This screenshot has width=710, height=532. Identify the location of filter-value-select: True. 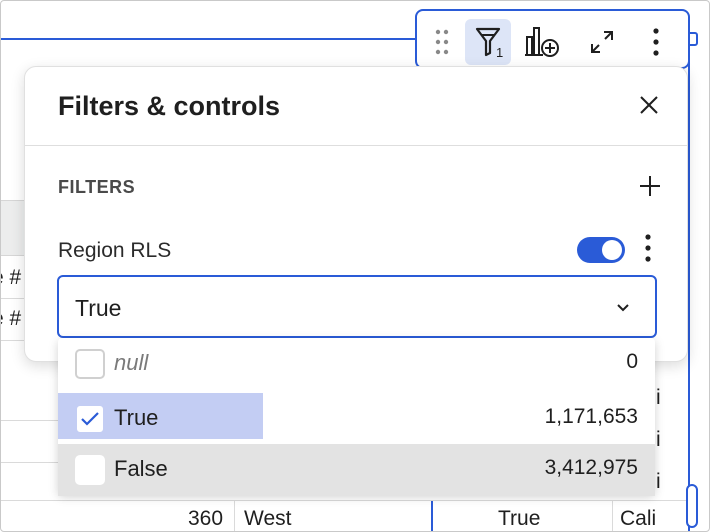
(357, 306).